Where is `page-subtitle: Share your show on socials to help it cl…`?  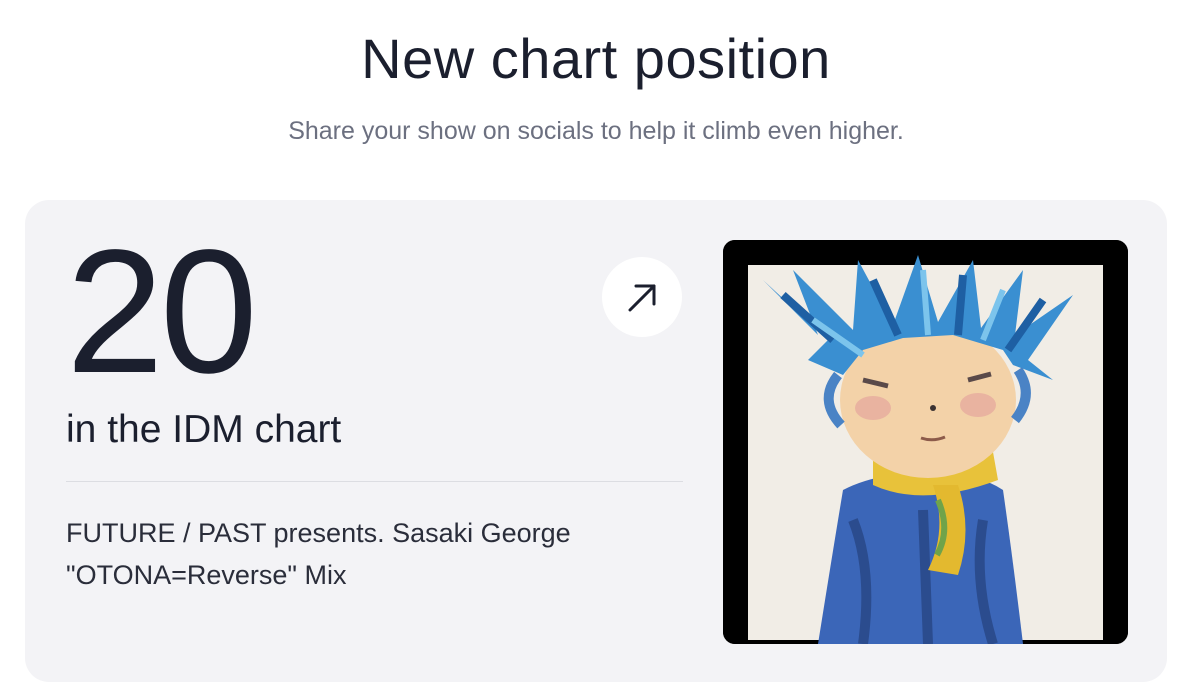 page-subtitle: Share your show on socials to help it cl… is located at coordinates (596, 131).